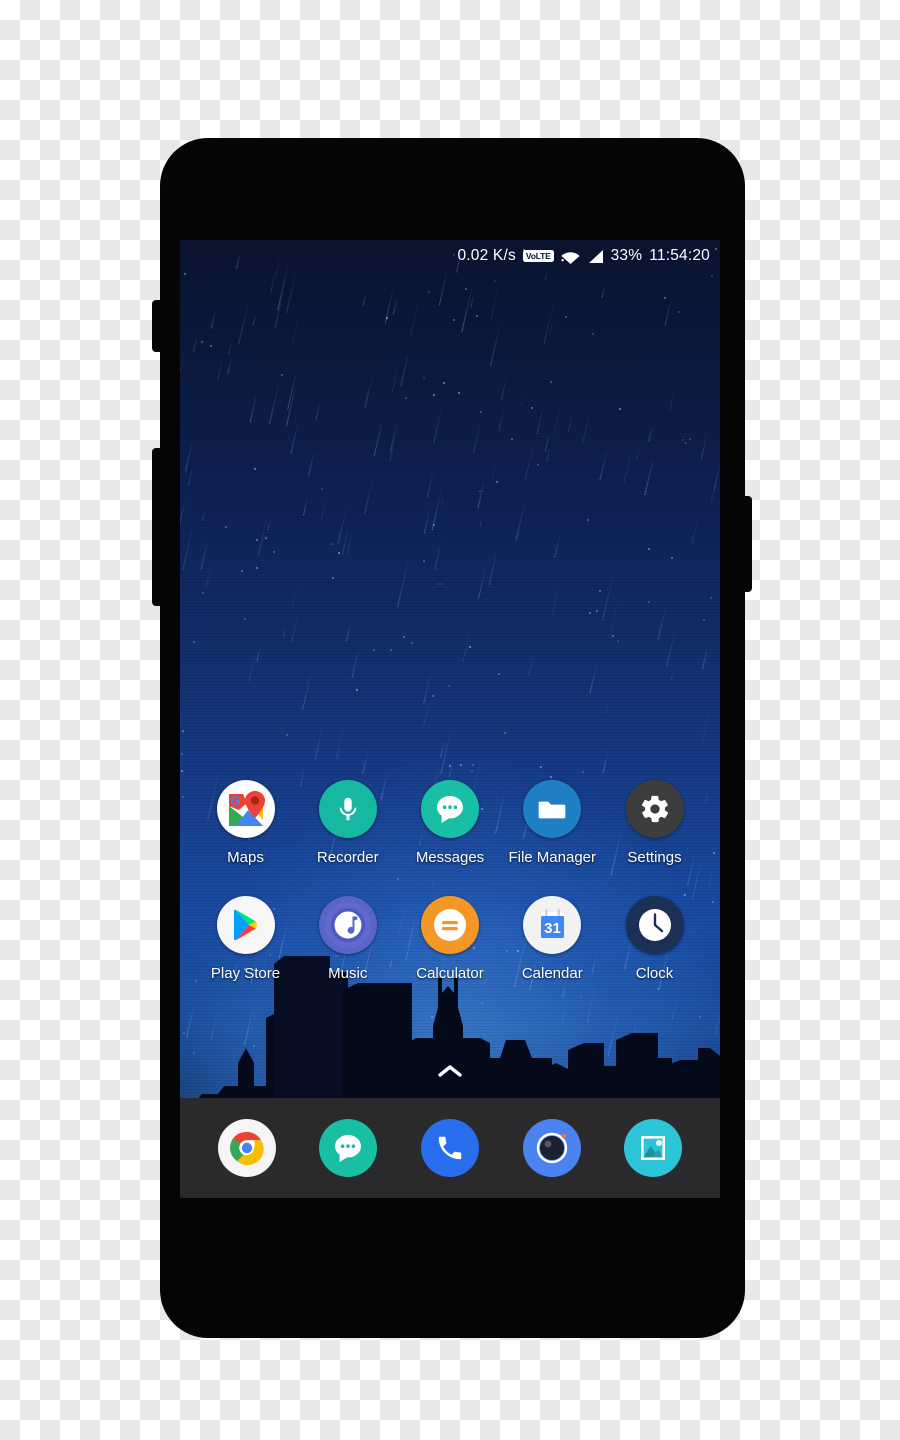 The width and height of the screenshot is (900, 1440). Describe the element at coordinates (552, 809) in the screenshot. I see `folder-icon` at that location.